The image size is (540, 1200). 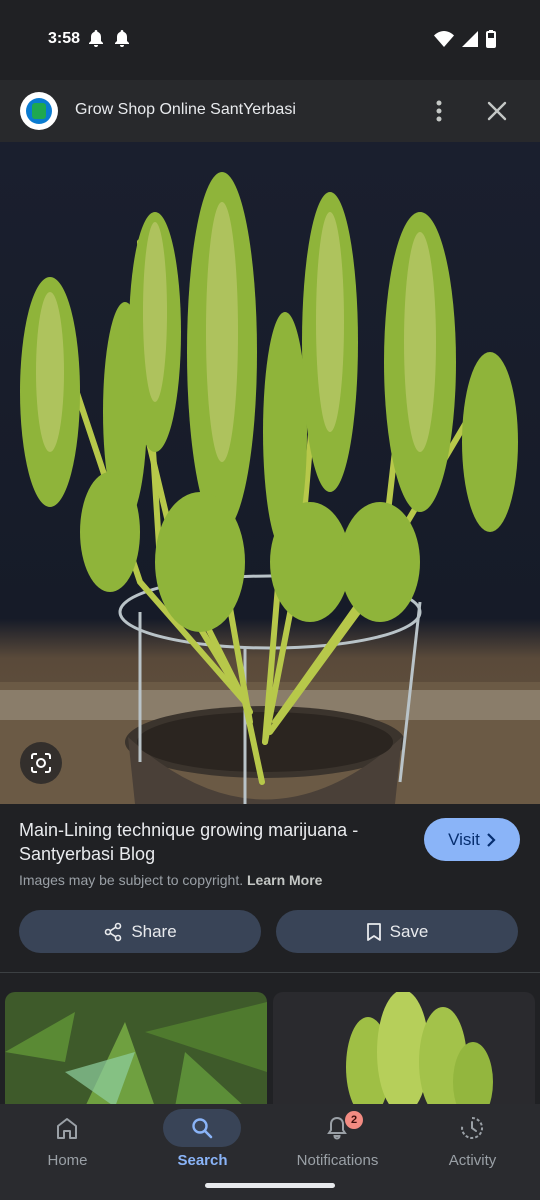 I want to click on chevron-right-icon, so click(x=491, y=839).